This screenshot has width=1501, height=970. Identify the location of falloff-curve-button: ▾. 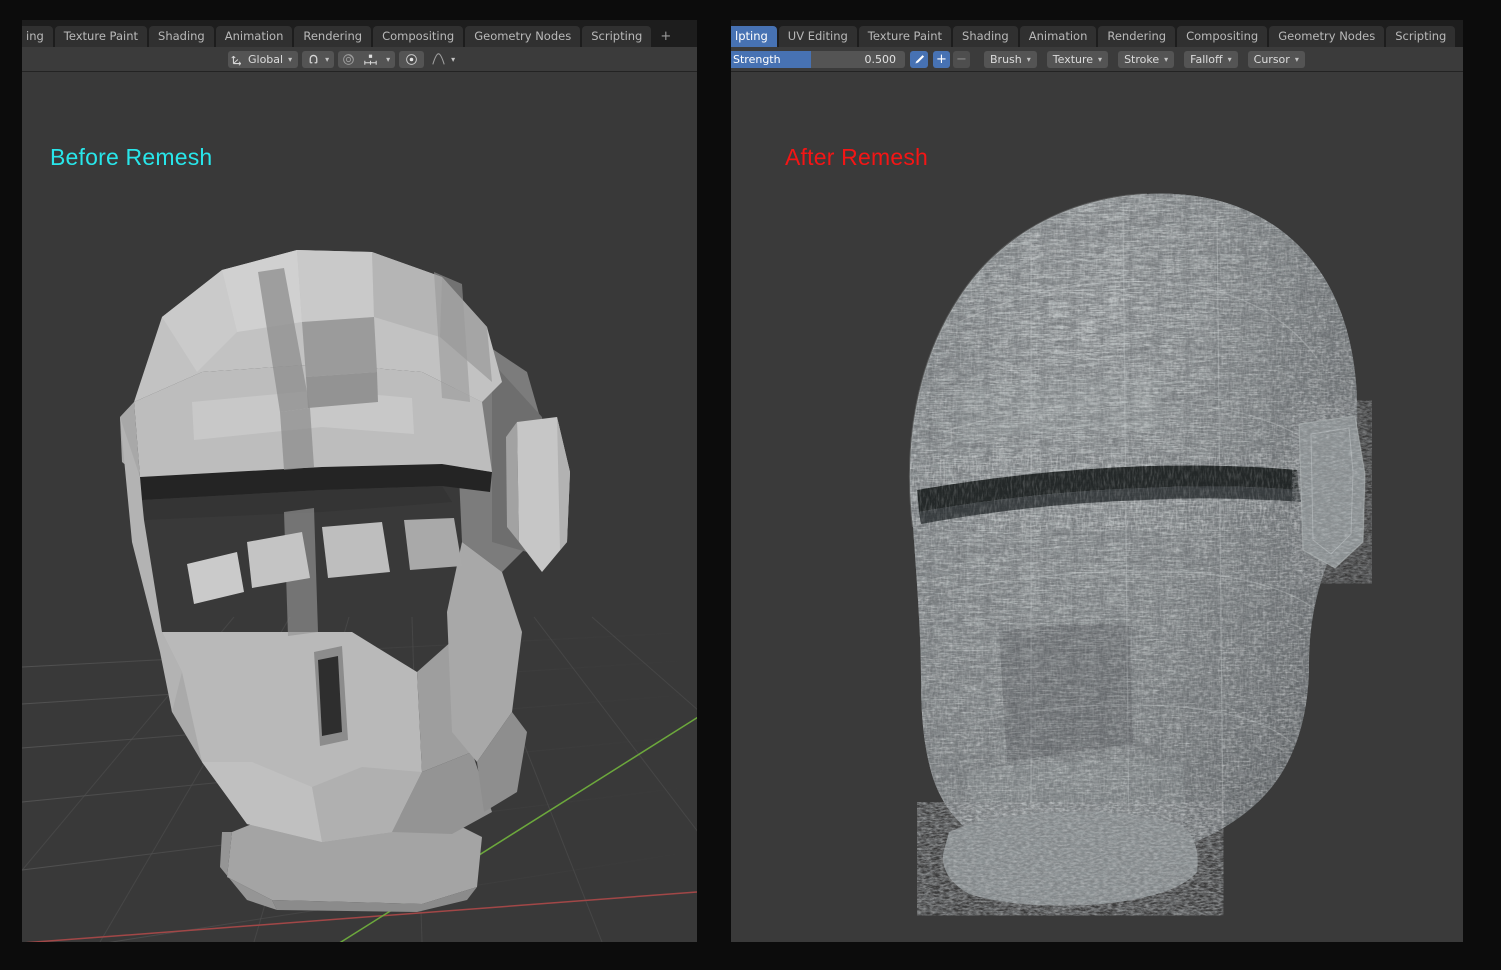
(443, 59).